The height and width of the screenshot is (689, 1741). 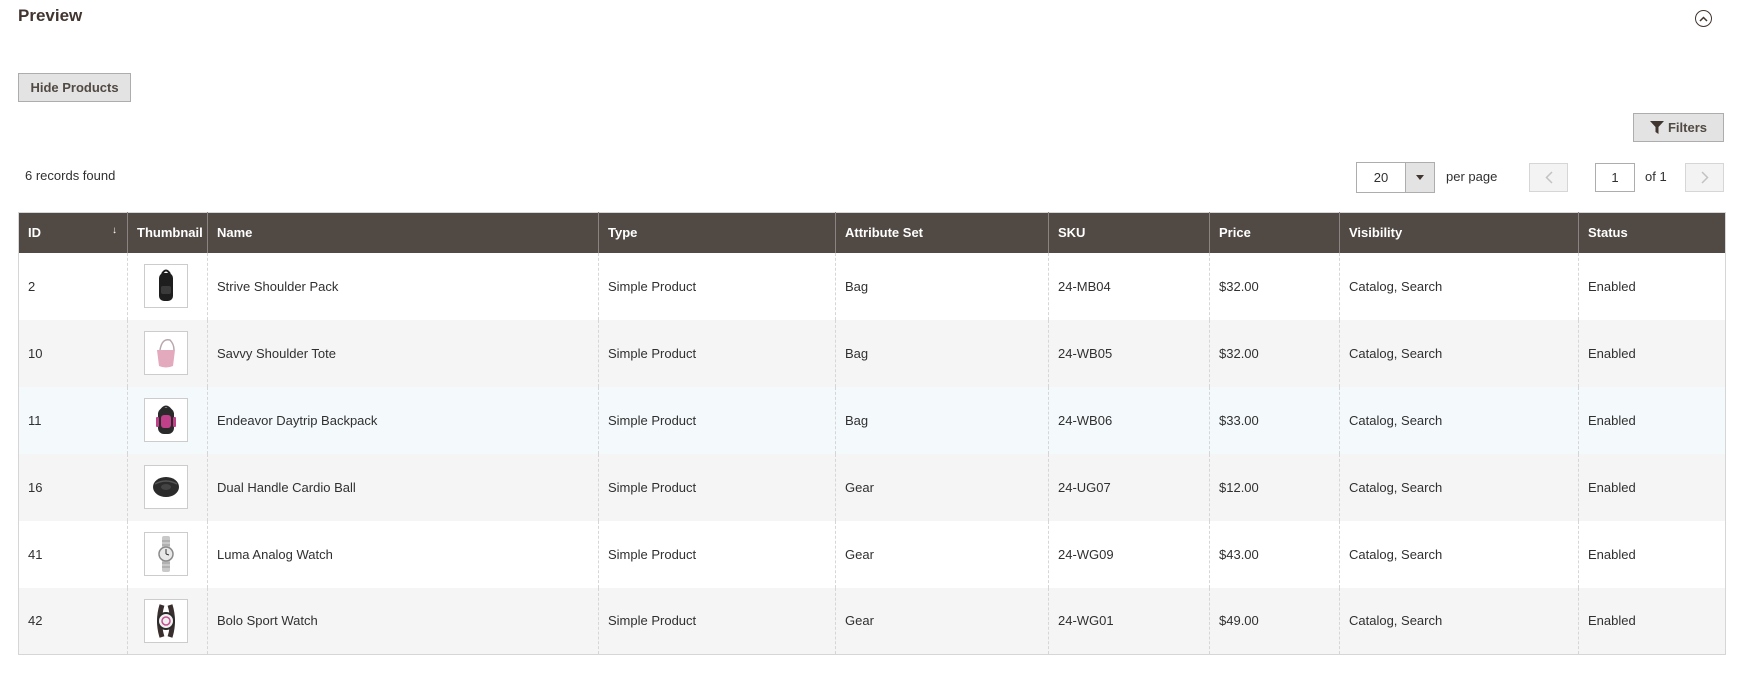 What do you see at coordinates (1274, 554) in the screenshot?
I see `cell-price: $43.00` at bounding box center [1274, 554].